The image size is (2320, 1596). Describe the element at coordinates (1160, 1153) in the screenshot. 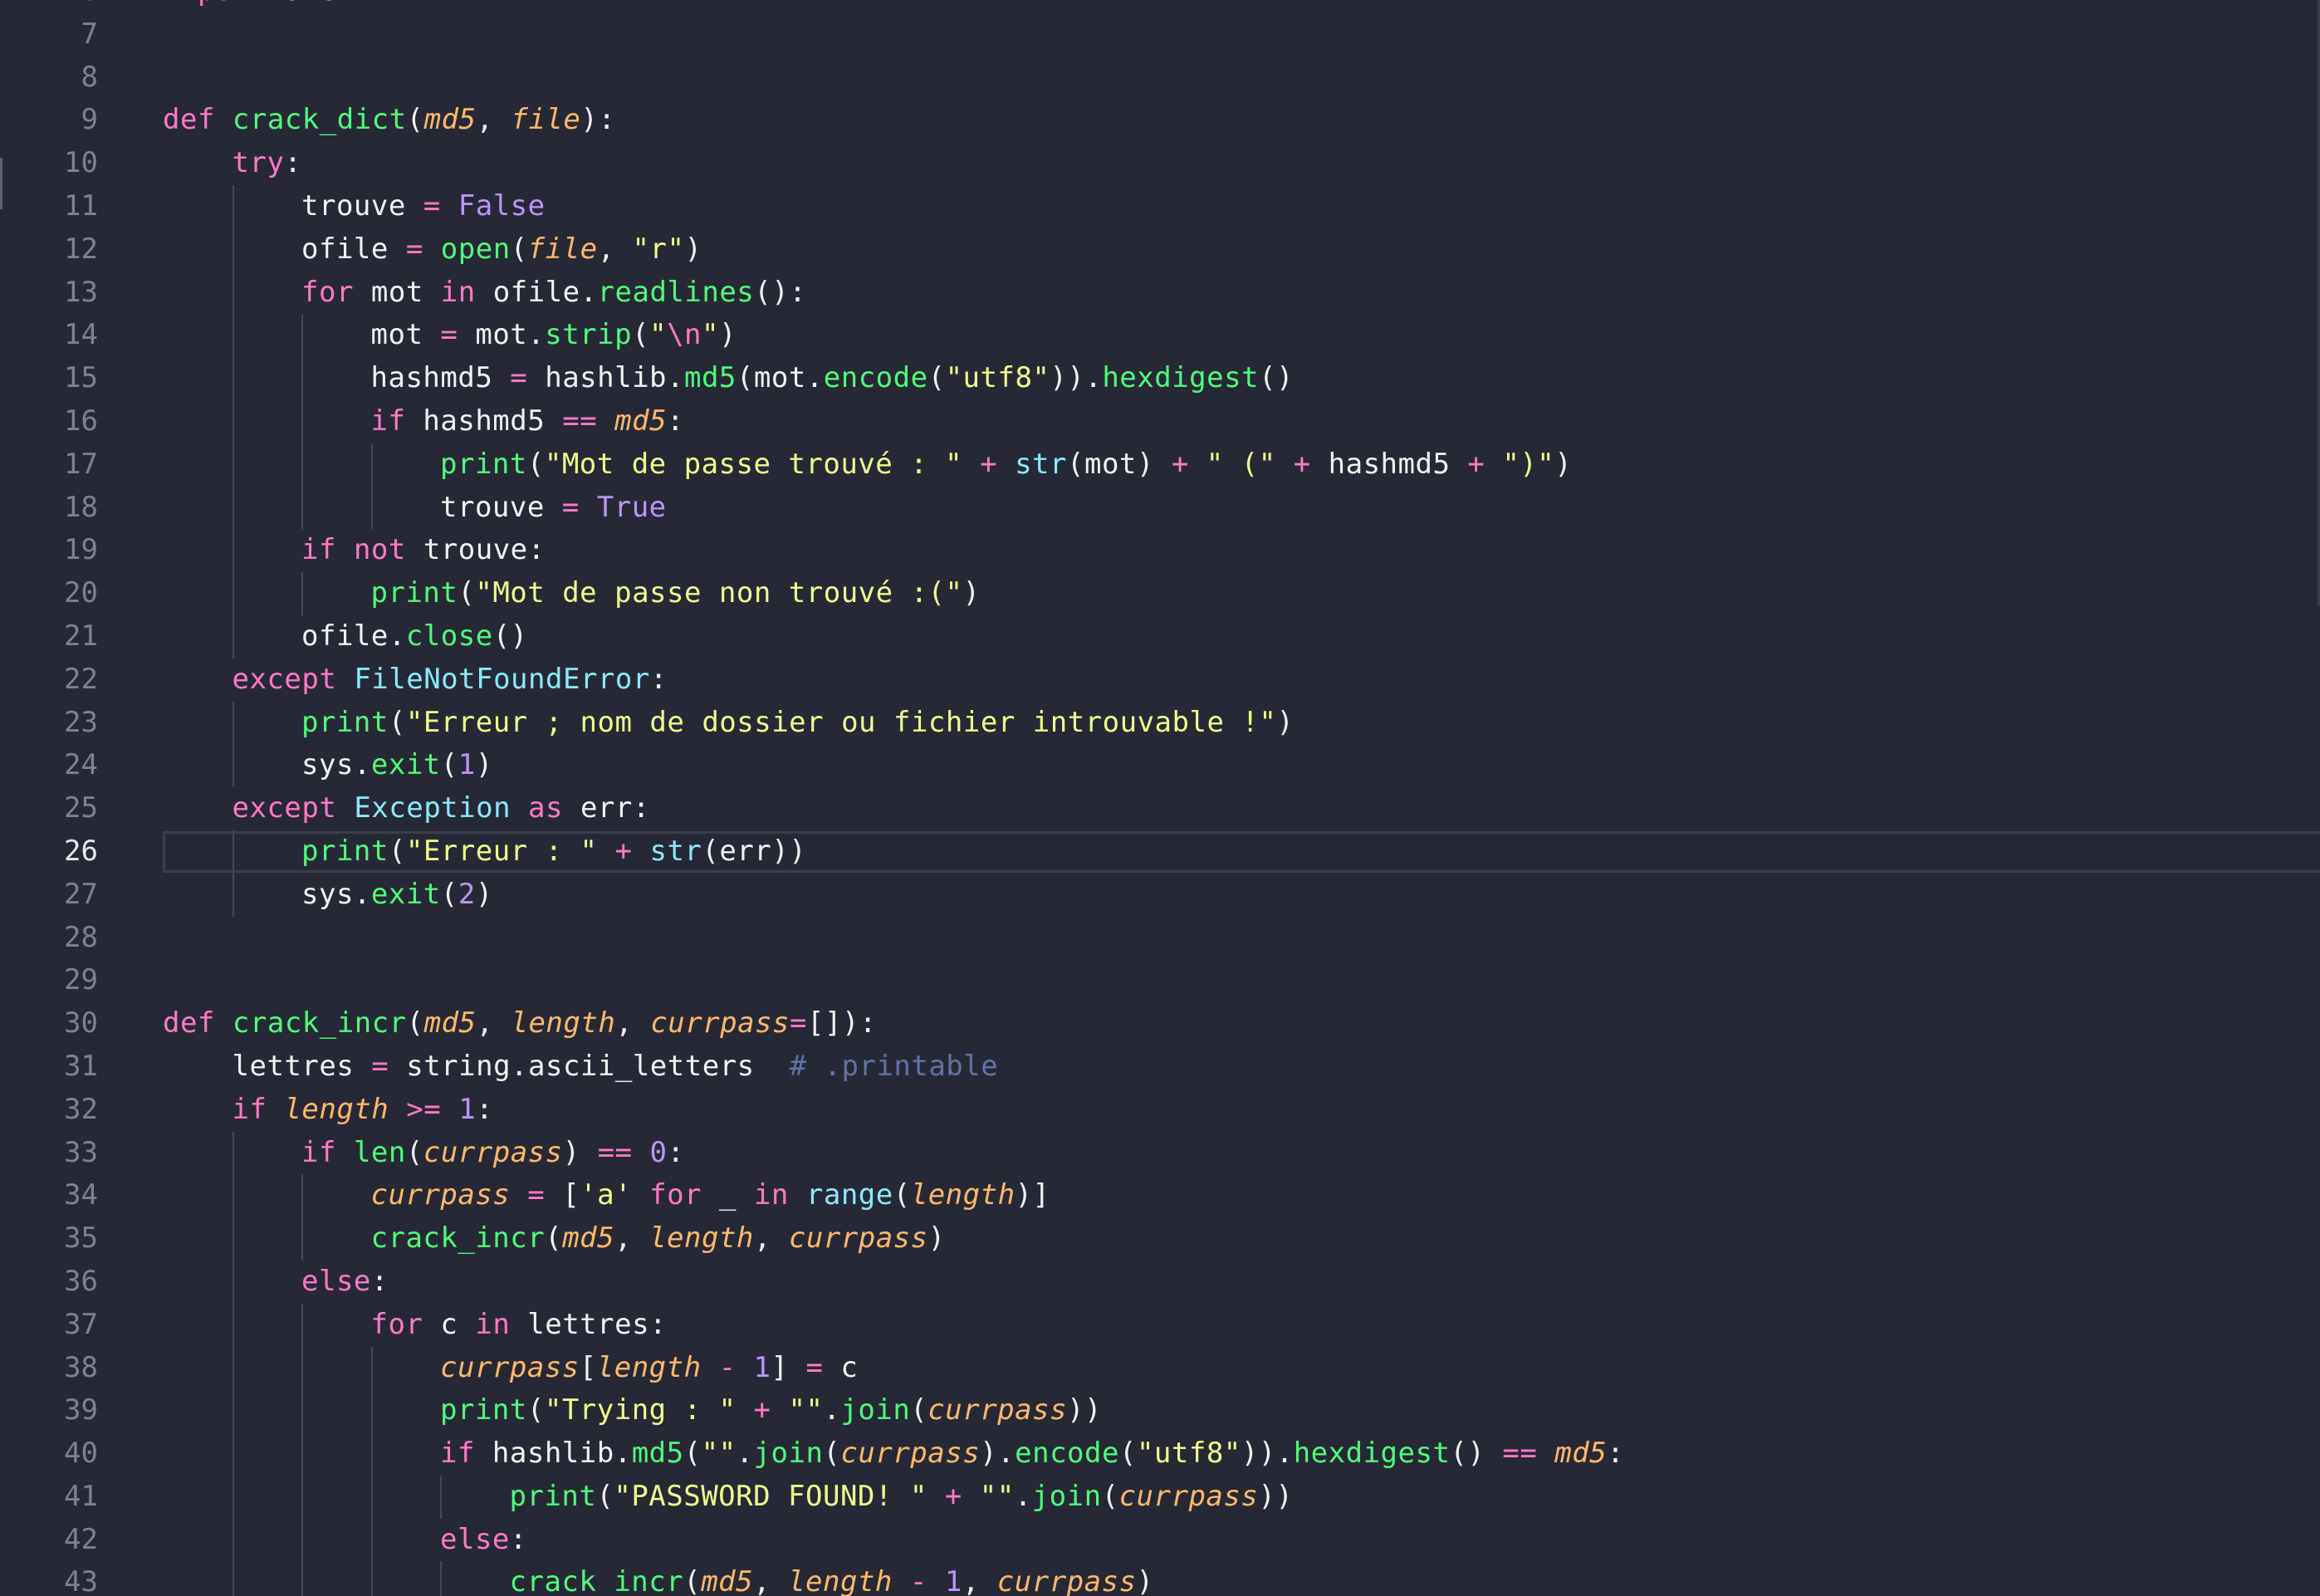

I see `code-line: 33 if len(currpass) == 0:` at that location.